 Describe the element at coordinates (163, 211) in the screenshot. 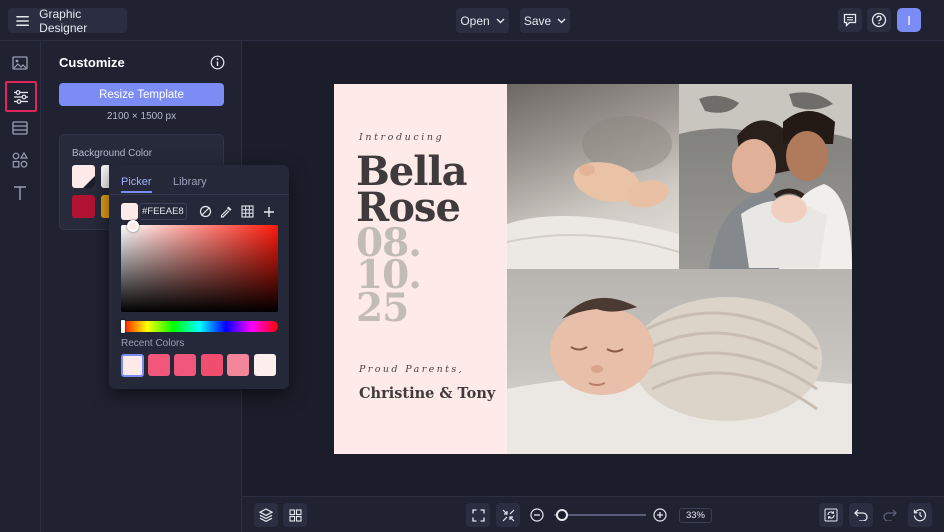

I see `hex-input: #FEEAE8` at that location.